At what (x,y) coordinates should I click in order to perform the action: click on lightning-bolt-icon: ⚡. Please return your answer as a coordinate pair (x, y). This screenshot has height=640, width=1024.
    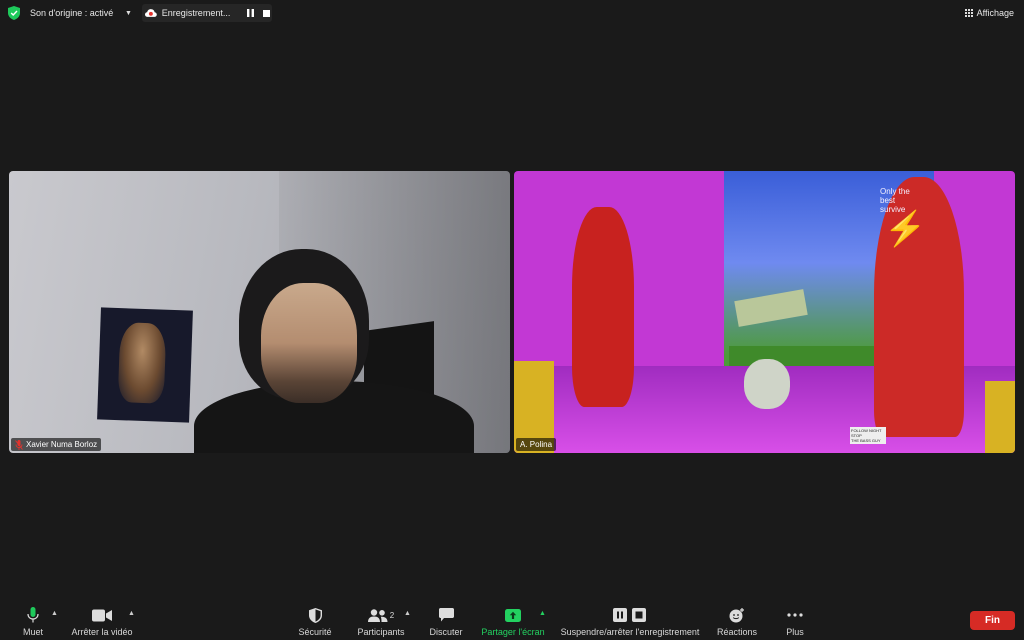
    Looking at the image, I should click on (905, 229).